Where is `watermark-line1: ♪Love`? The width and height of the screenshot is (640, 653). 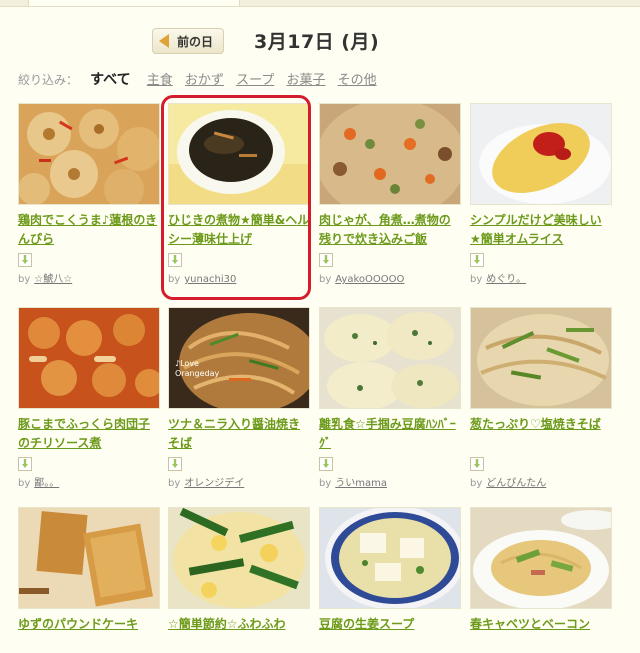 watermark-line1: ♪Love is located at coordinates (187, 363).